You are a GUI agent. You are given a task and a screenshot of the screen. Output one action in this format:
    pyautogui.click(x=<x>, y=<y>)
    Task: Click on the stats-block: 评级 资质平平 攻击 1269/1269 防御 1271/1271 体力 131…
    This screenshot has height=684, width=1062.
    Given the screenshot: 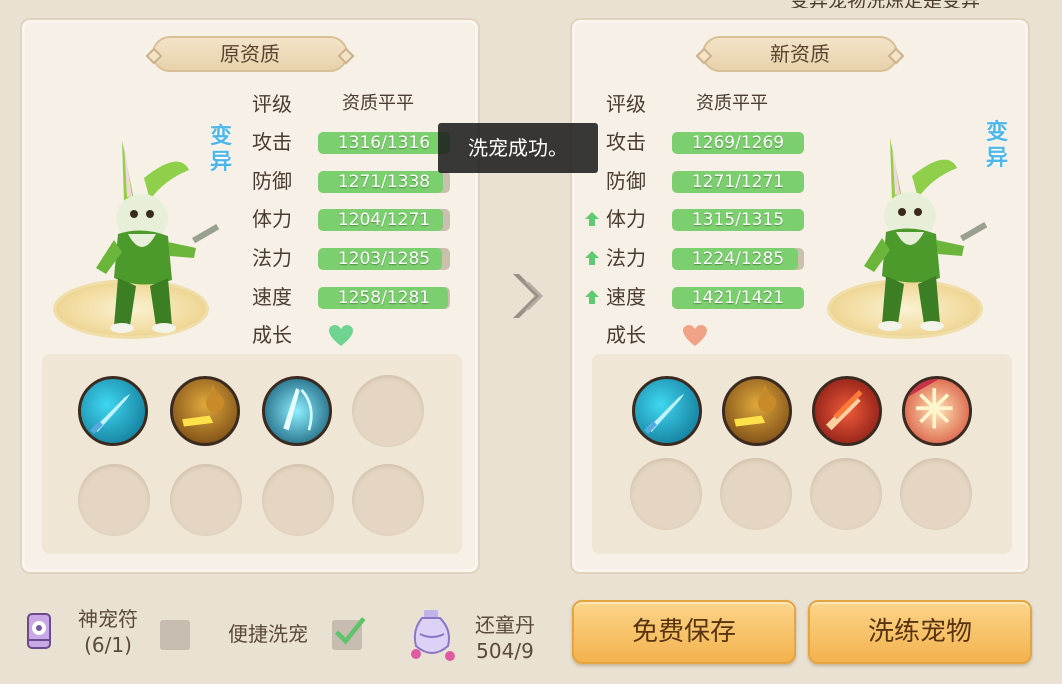 What is the action you would take?
    pyautogui.click(x=710, y=225)
    